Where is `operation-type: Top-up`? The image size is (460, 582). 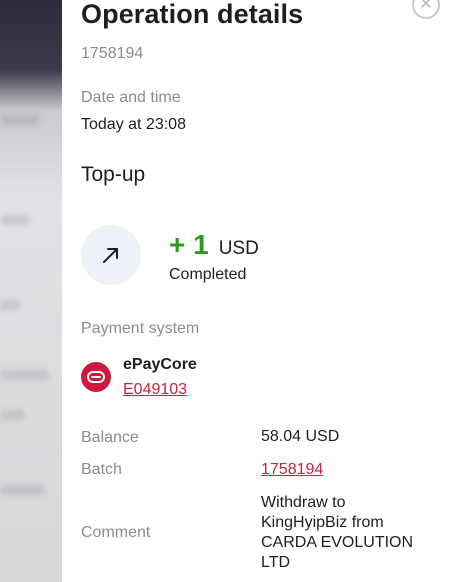 operation-type: Top-up is located at coordinates (113, 174).